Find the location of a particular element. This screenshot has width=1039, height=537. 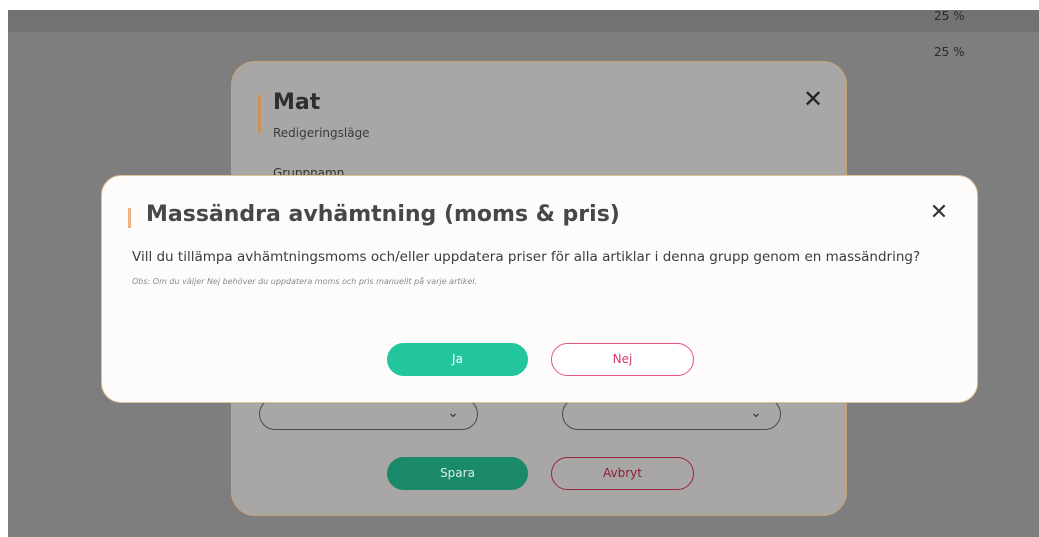

cancel-button: Avbryt is located at coordinates (622, 473).